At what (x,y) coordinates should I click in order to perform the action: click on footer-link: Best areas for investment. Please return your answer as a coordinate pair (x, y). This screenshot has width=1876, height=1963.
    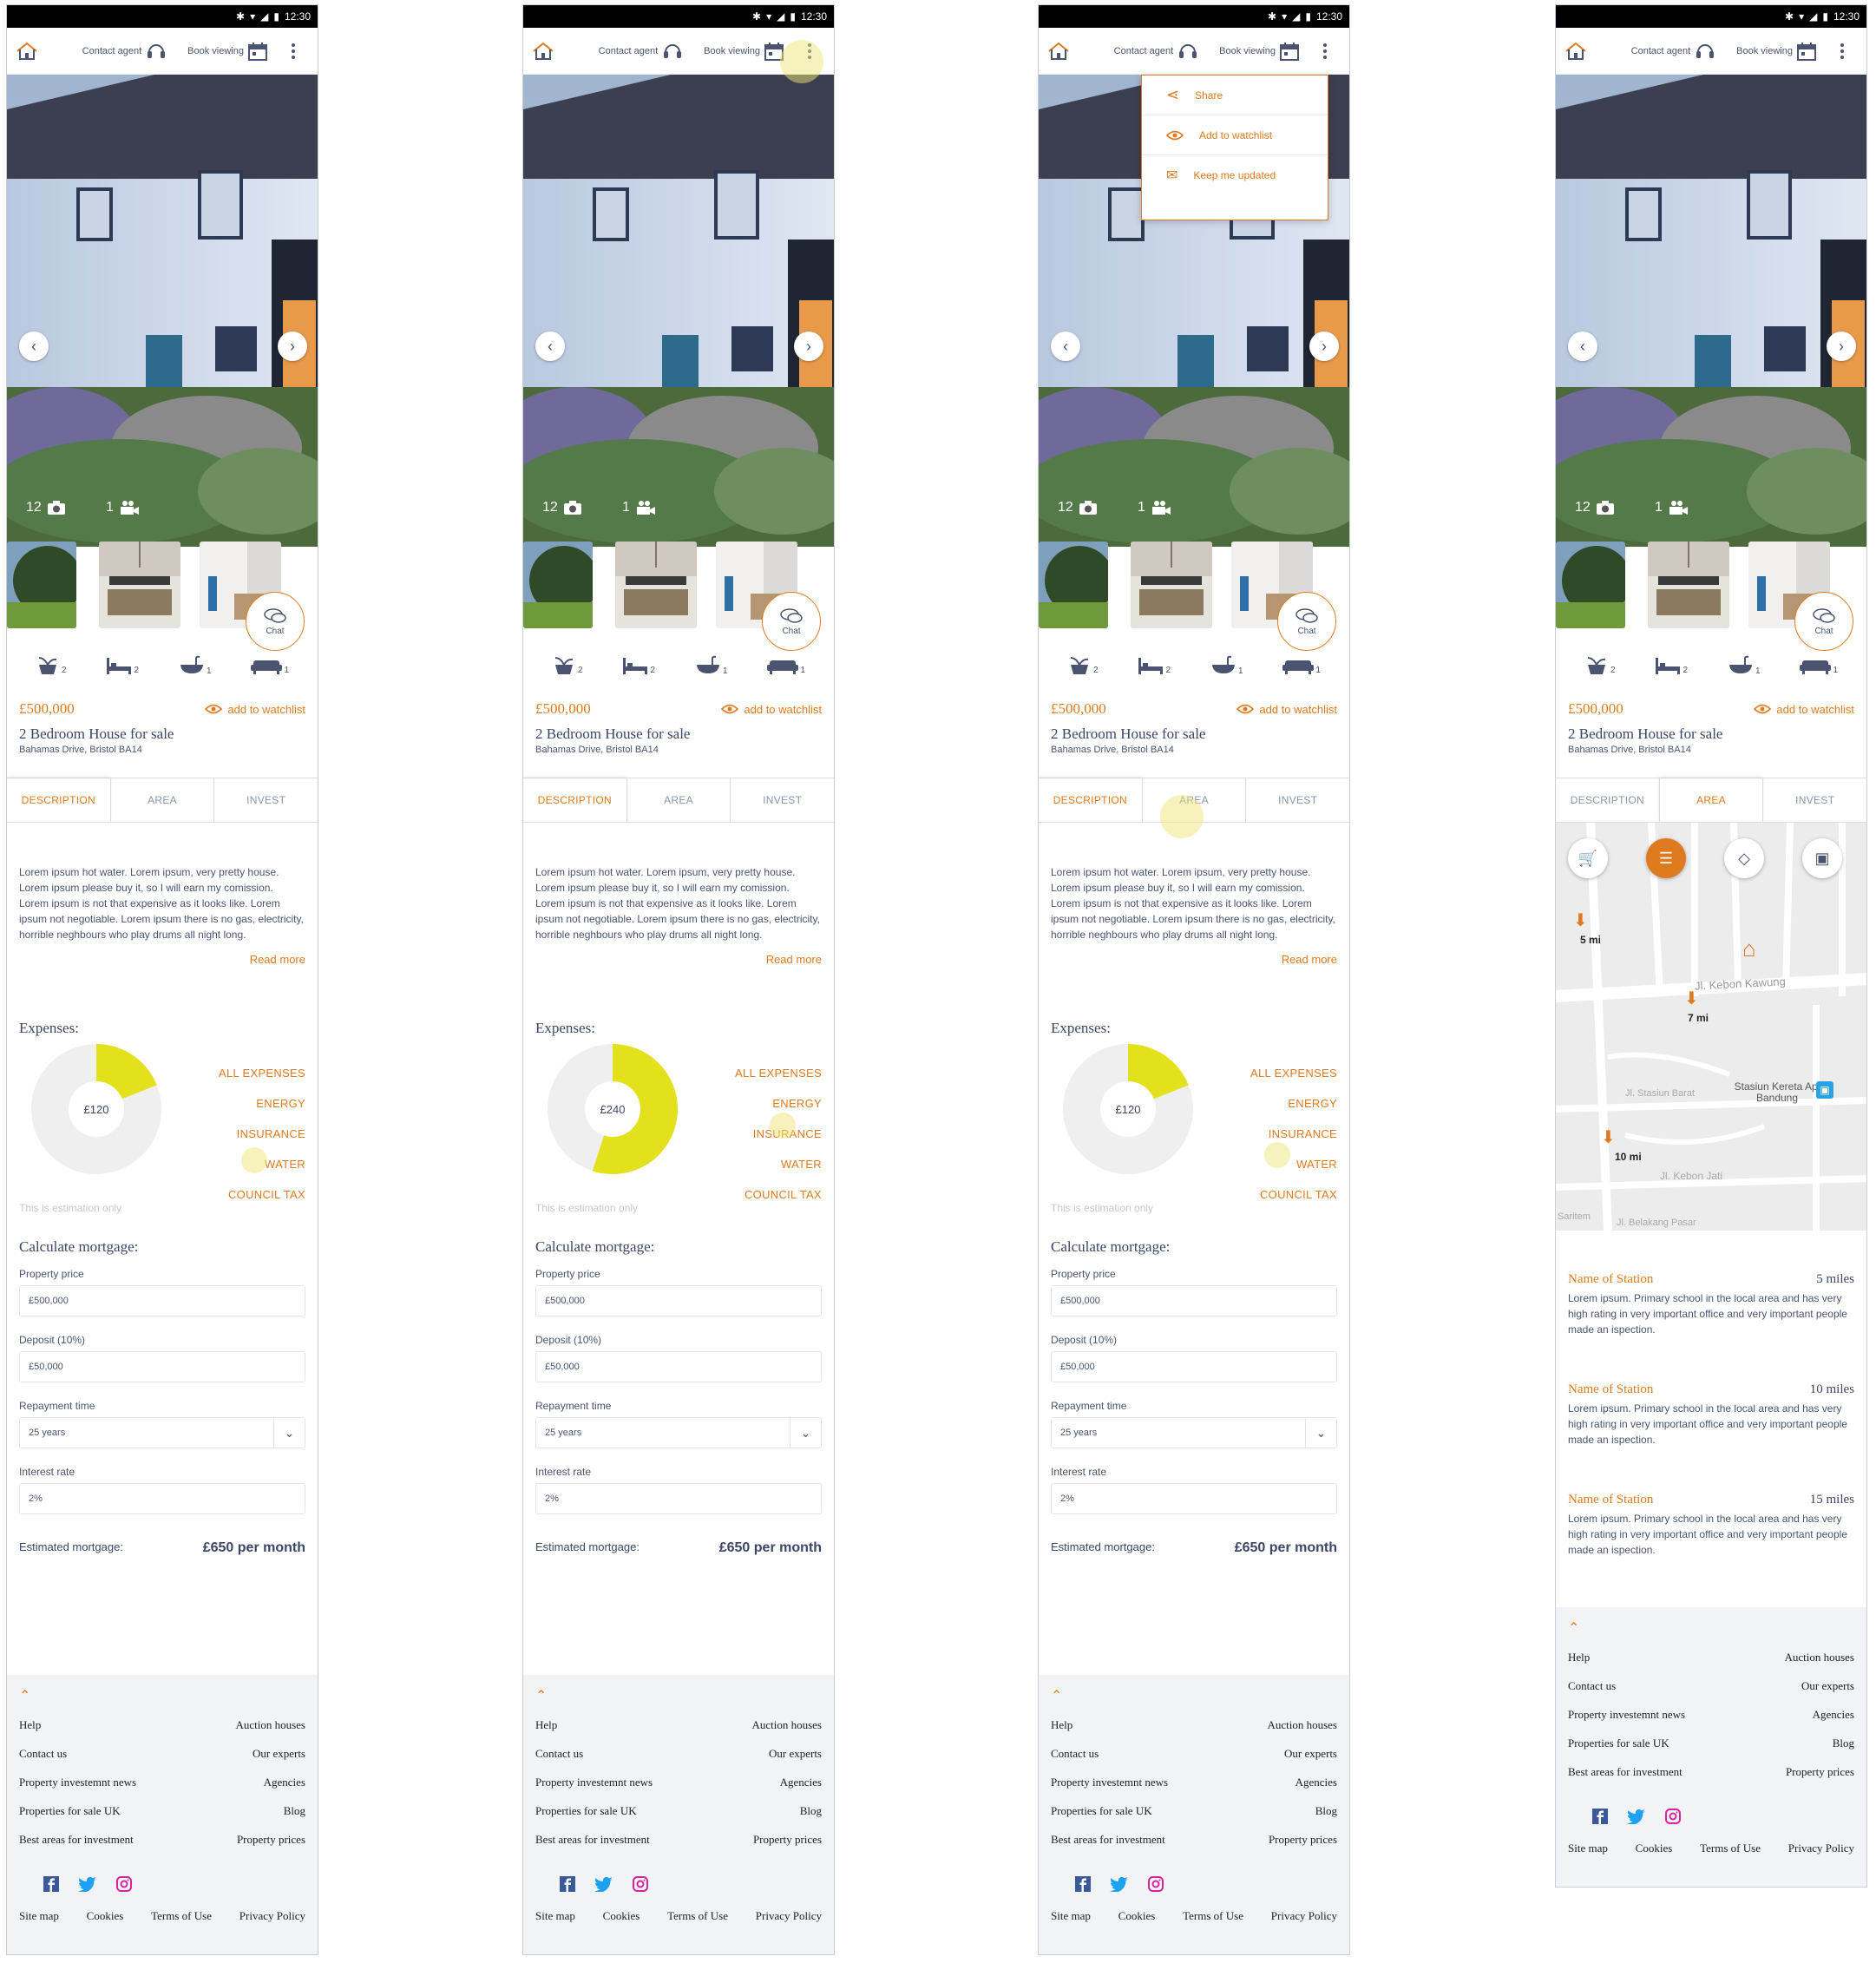
    Looking at the image, I should click on (1676, 1772).